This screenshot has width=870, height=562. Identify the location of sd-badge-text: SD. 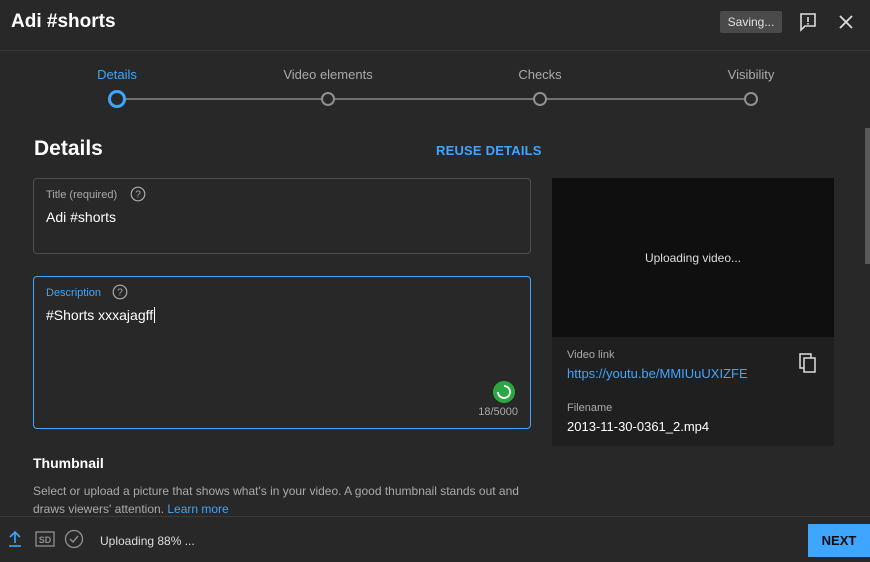
(45, 540).